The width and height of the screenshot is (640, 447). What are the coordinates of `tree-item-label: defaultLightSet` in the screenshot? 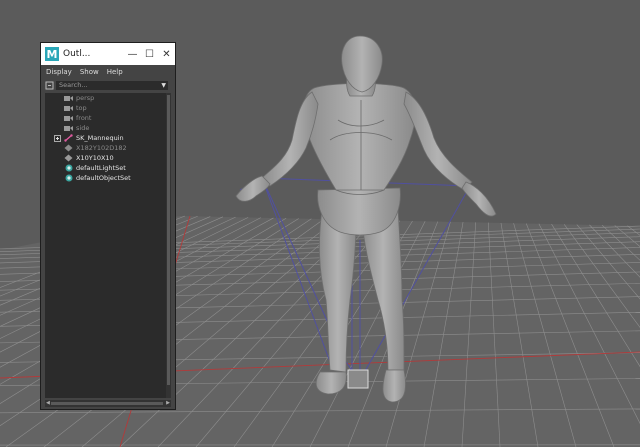 It's located at (101, 168).